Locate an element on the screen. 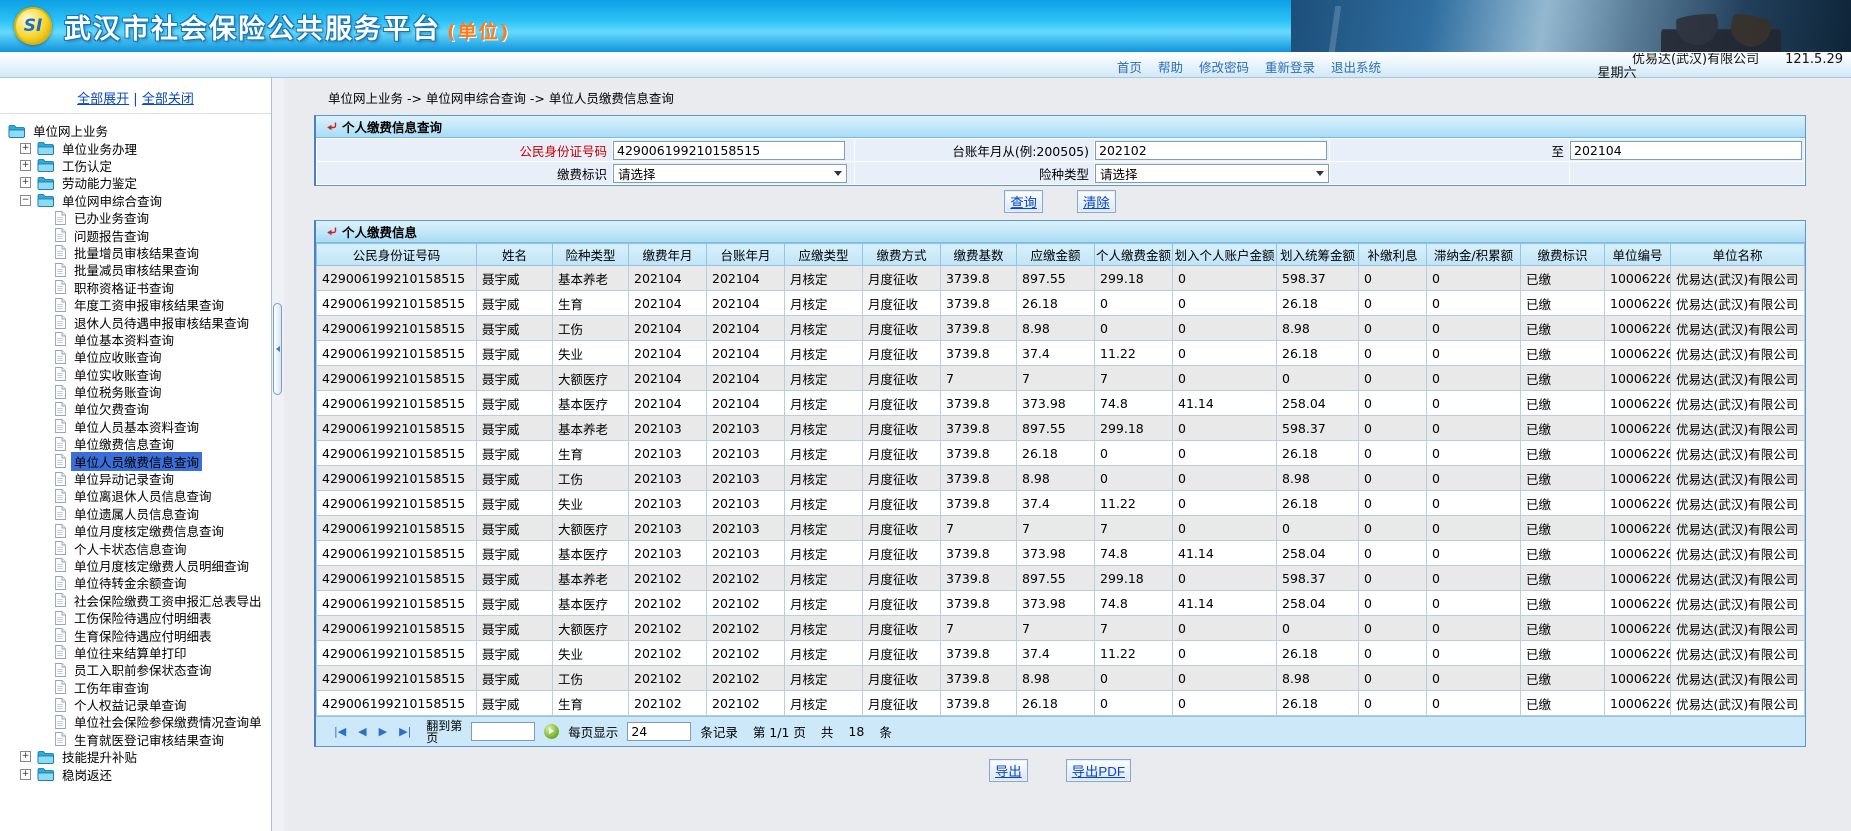 The height and width of the screenshot is (831, 1851). tree-item: 单位欠费查询 is located at coordinates (135, 408).